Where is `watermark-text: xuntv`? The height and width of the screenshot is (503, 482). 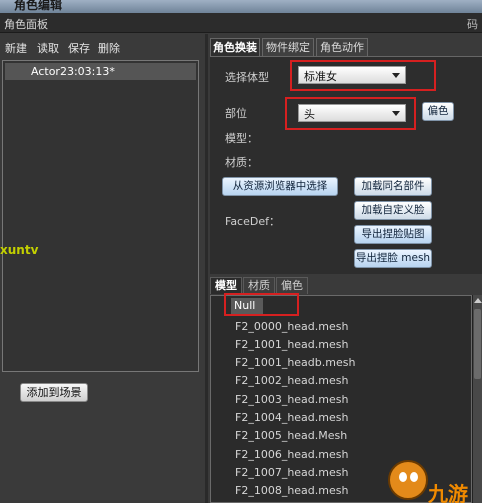 watermark-text: xuntv is located at coordinates (19, 250).